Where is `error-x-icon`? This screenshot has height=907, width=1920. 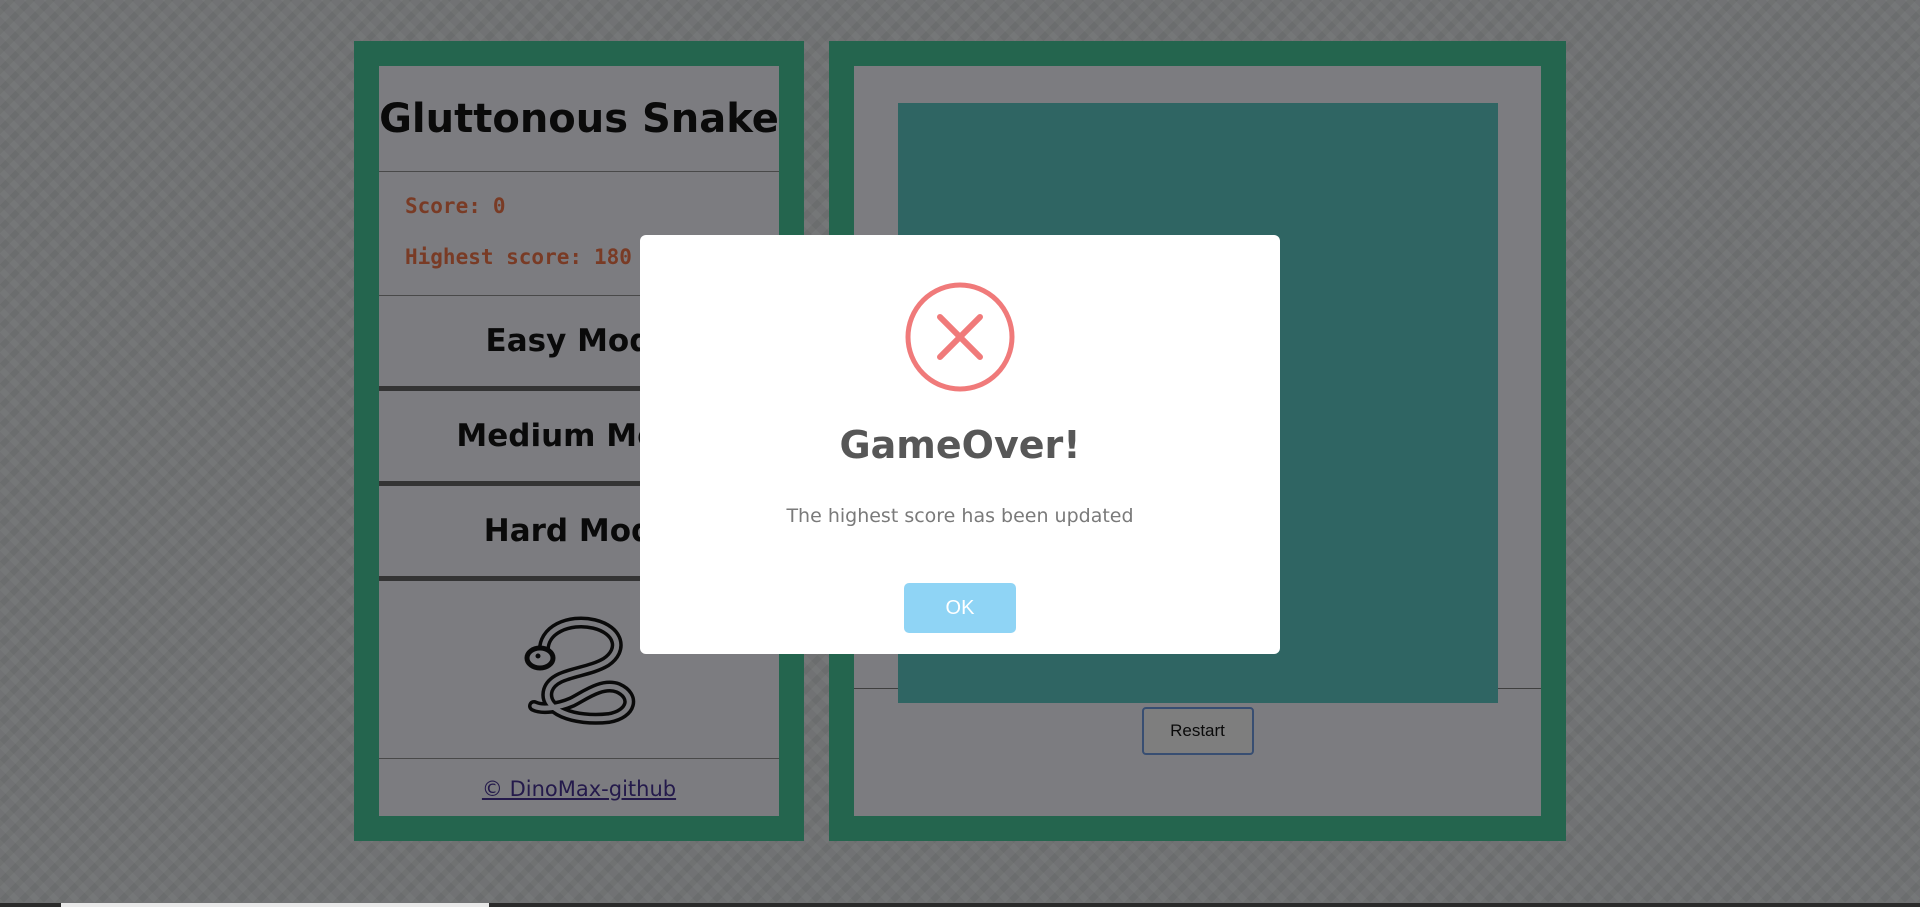 error-x-icon is located at coordinates (960, 337).